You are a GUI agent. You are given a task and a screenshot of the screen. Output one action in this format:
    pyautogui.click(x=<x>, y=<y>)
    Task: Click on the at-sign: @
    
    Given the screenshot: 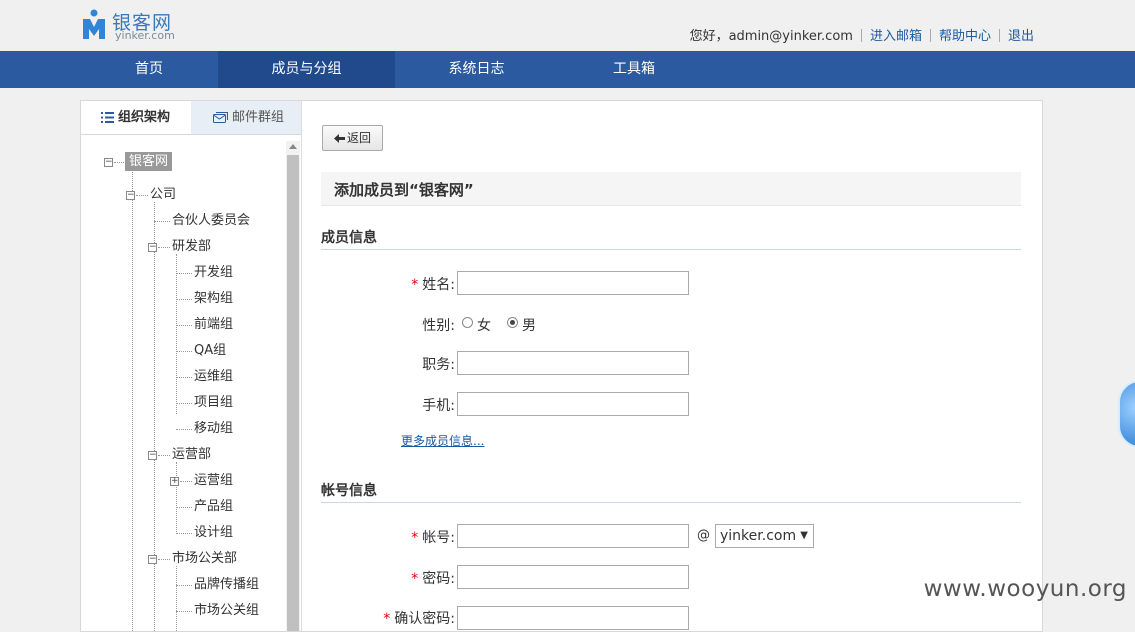 What is the action you would take?
    pyautogui.click(x=703, y=535)
    